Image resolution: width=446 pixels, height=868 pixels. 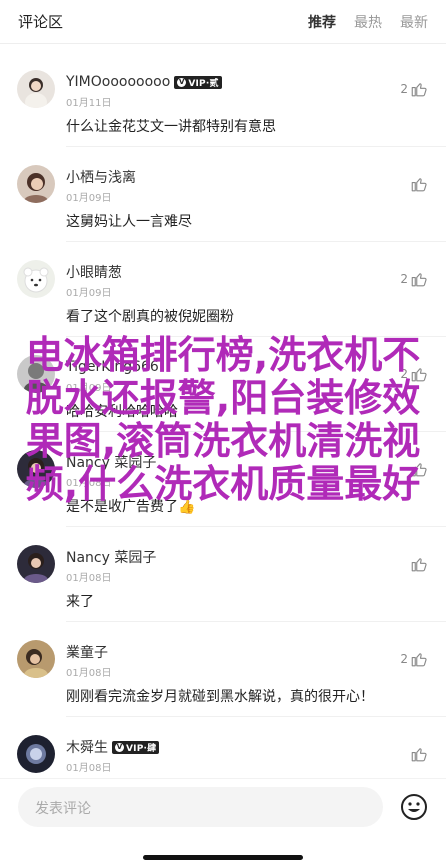 I want to click on comment-input: 发表评论, so click(x=200, y=807).